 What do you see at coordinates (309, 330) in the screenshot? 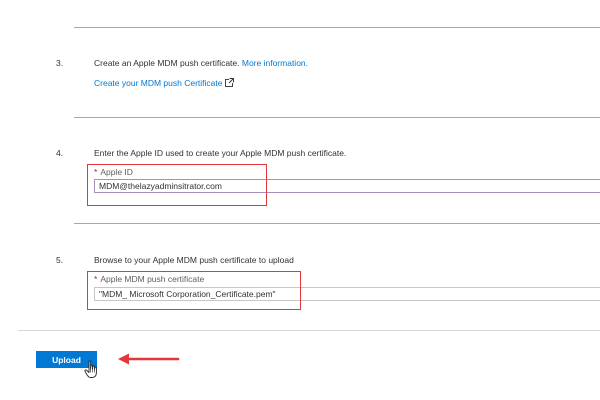
I see `section-divider-bottom` at bounding box center [309, 330].